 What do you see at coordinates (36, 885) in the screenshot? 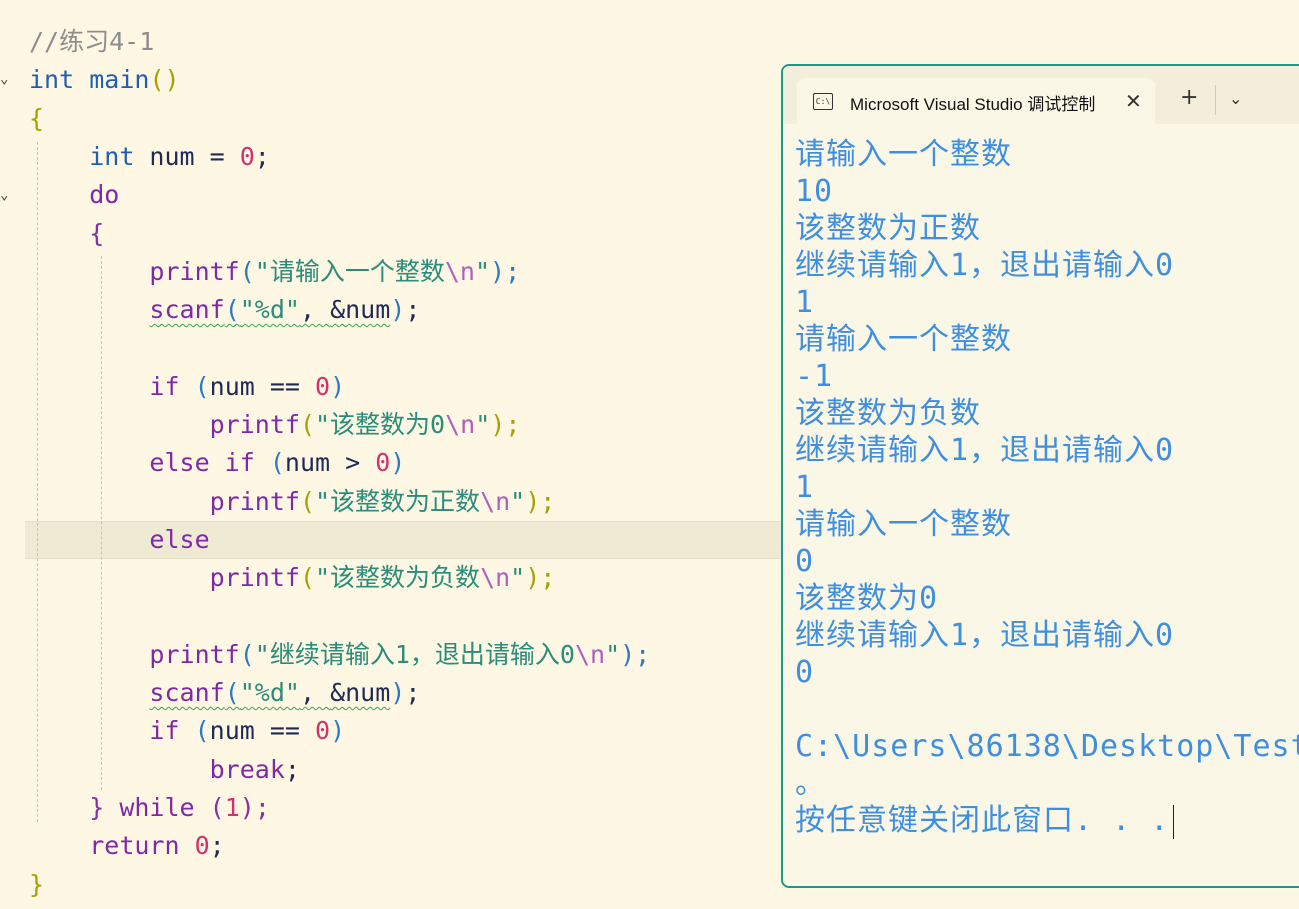
I see `code-line: }` at bounding box center [36, 885].